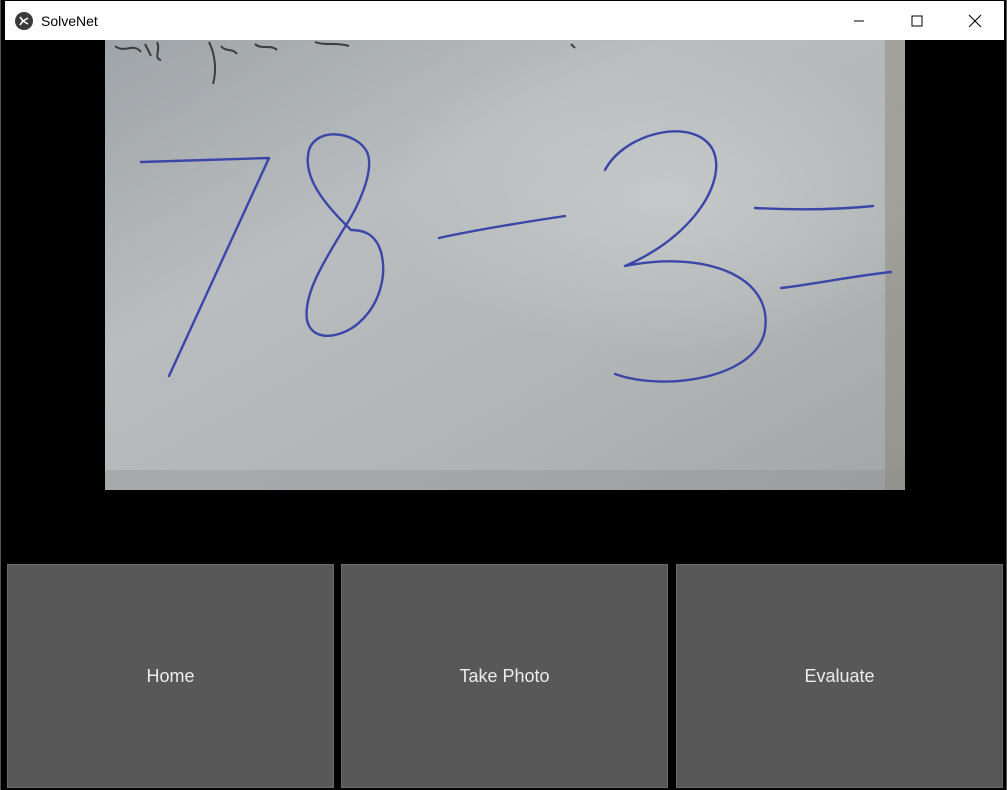  Describe the element at coordinates (839, 676) in the screenshot. I see `evaluate-button: Evaluate` at that location.